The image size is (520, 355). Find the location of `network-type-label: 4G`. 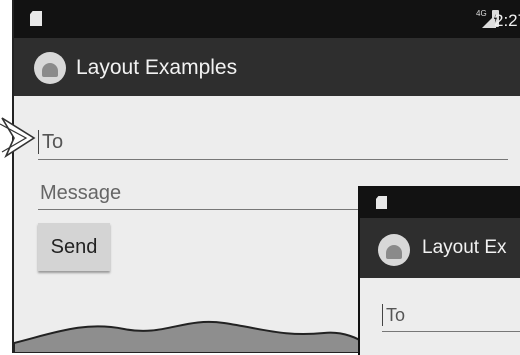

network-type-label: 4G is located at coordinates (481, 13).